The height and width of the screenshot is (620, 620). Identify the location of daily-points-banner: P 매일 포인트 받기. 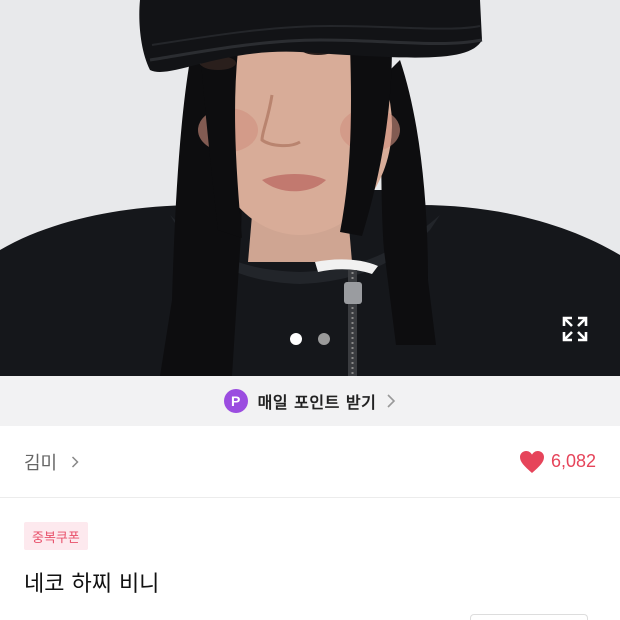
(310, 401).